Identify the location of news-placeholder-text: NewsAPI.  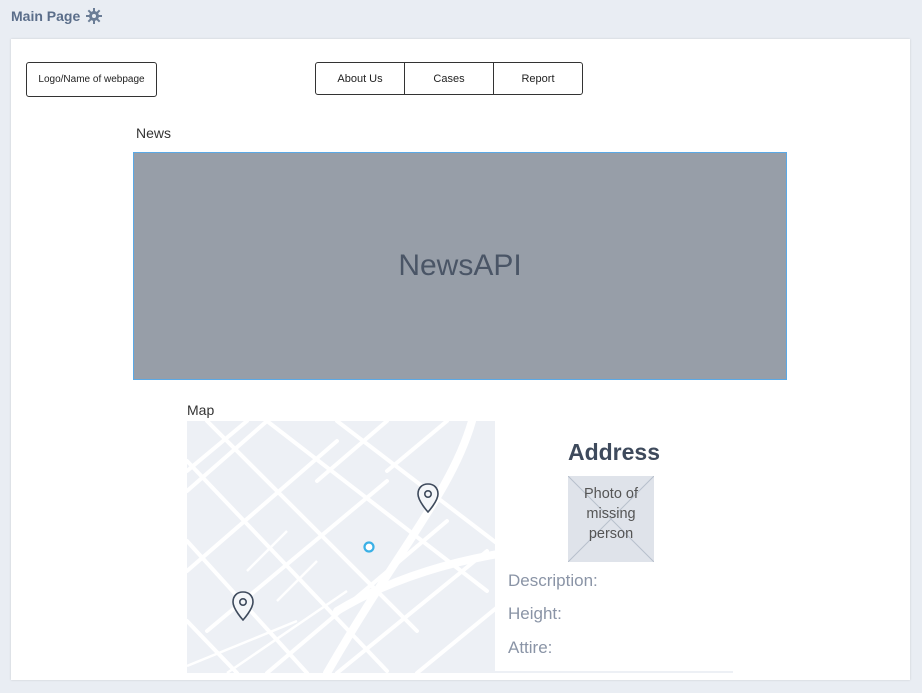
(460, 265).